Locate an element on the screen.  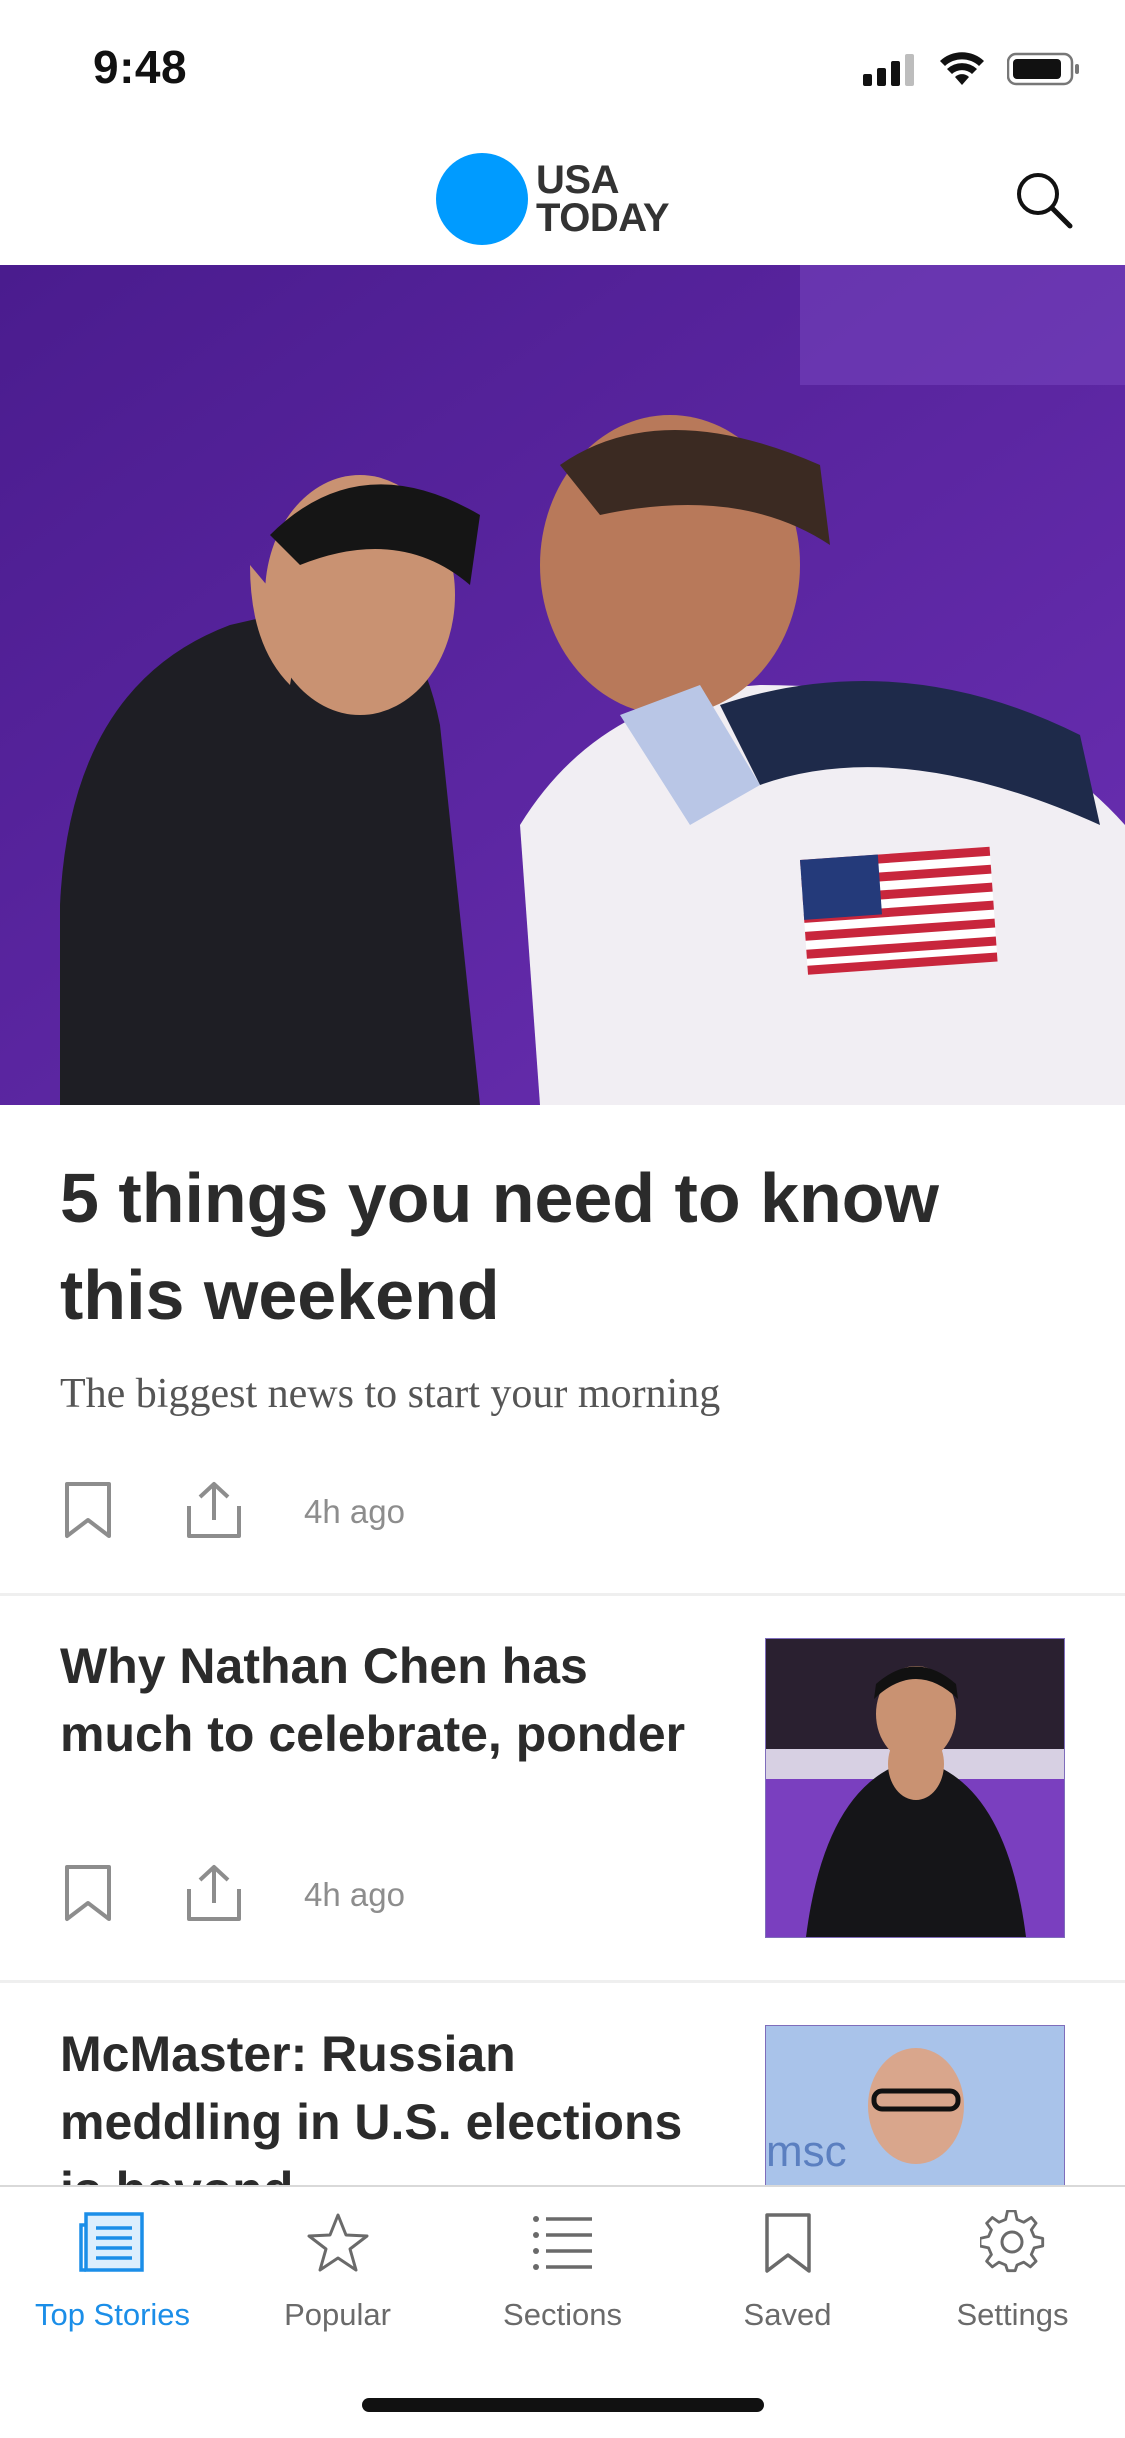
story-share-button is located at coordinates (214, 1895).